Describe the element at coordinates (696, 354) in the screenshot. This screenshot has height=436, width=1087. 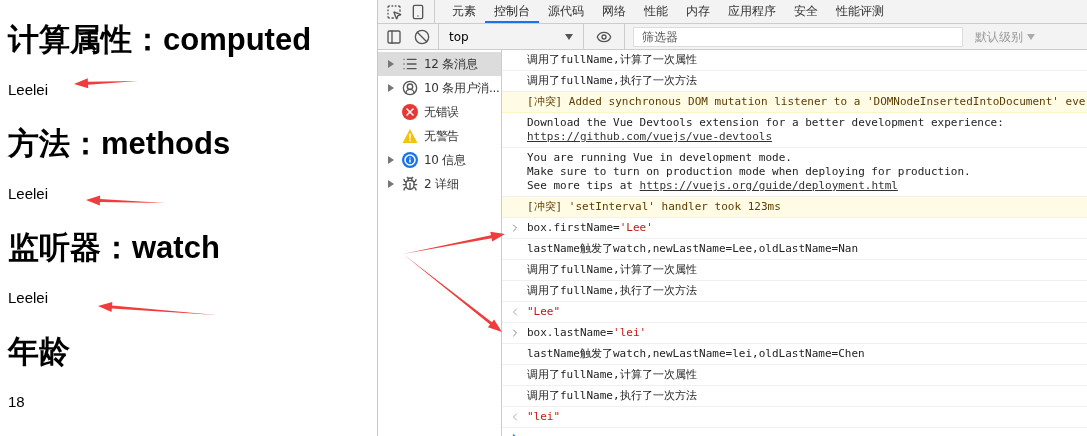
I see `console-text: lastName触发了watch,newLastName=lei,oldLastName=Chen` at that location.